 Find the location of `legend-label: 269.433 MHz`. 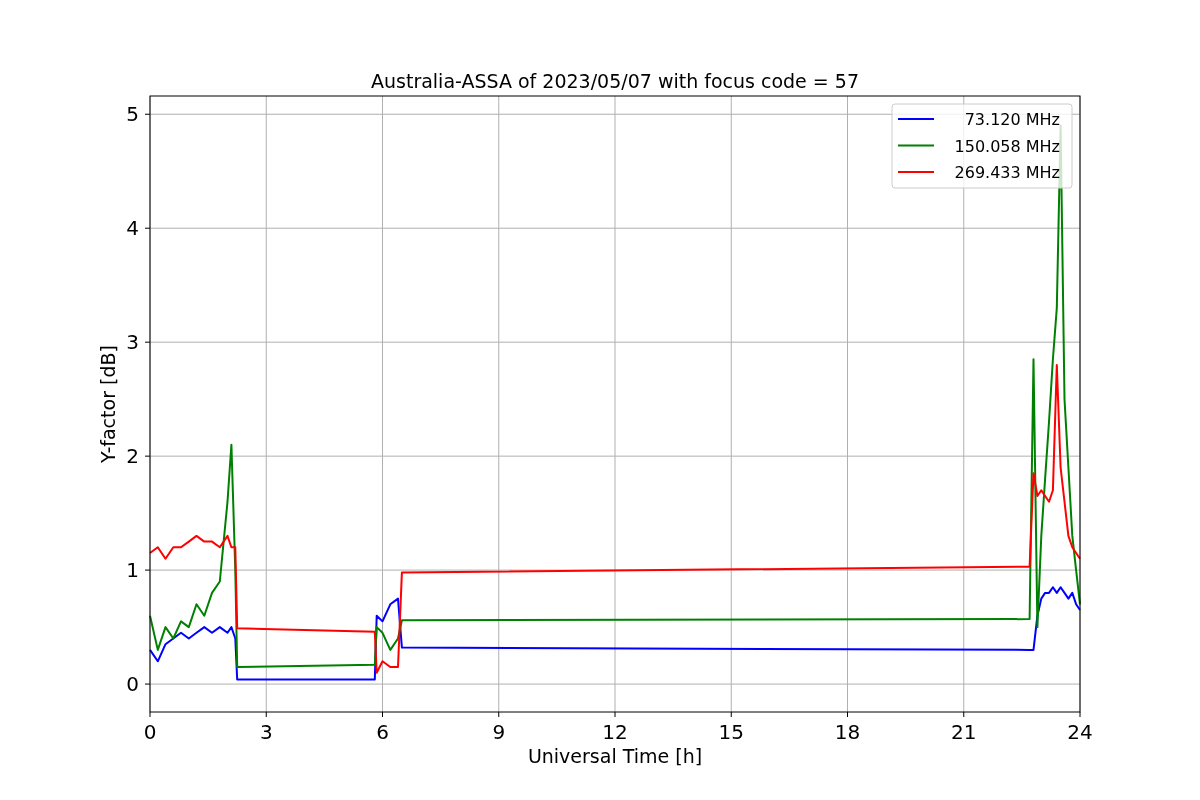

legend-label: 269.433 MHz is located at coordinates (1007, 172).